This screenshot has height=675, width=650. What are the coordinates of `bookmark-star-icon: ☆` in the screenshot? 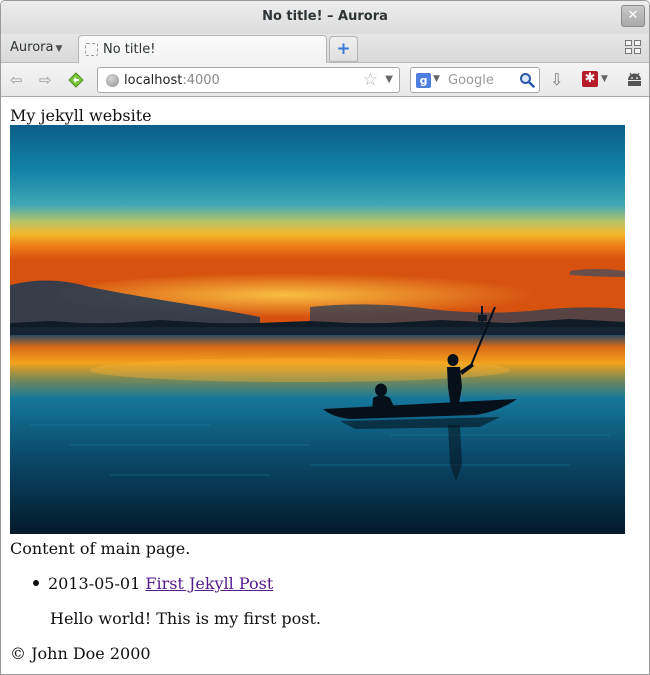 It's located at (370, 80).